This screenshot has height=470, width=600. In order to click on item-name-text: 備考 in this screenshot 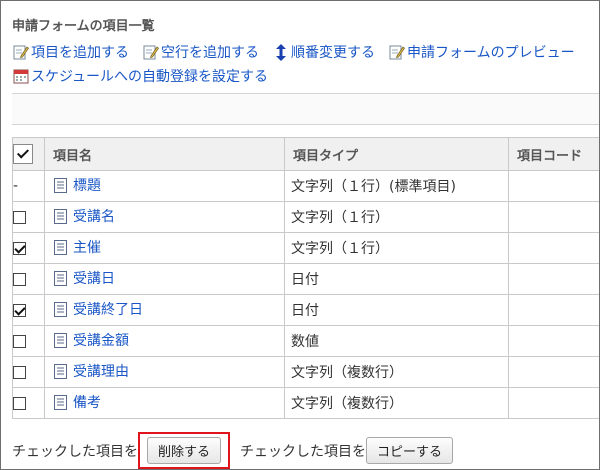, I will do `click(87, 403)`.